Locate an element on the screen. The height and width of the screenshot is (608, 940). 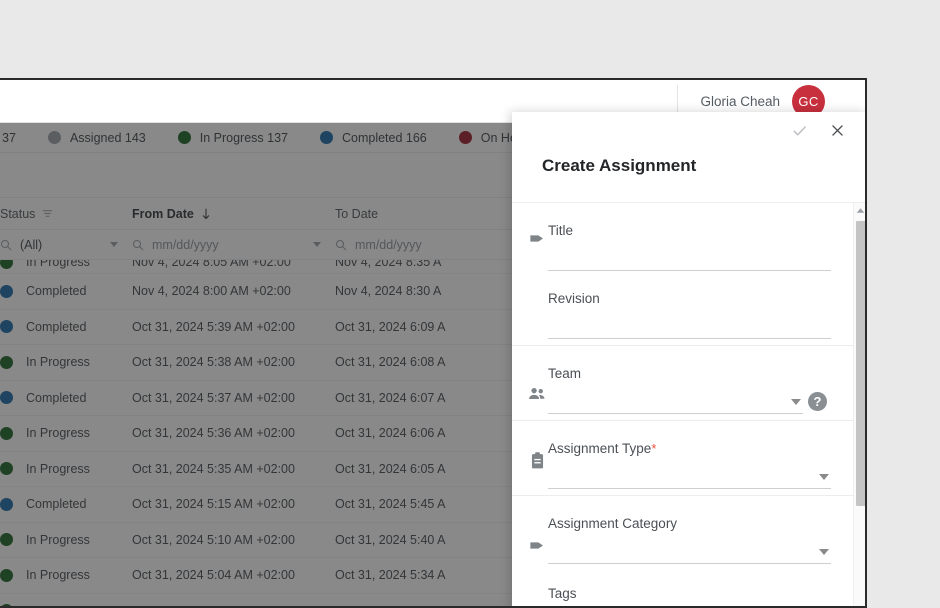
user-name-label: Gloria Cheah is located at coordinates (740, 101).